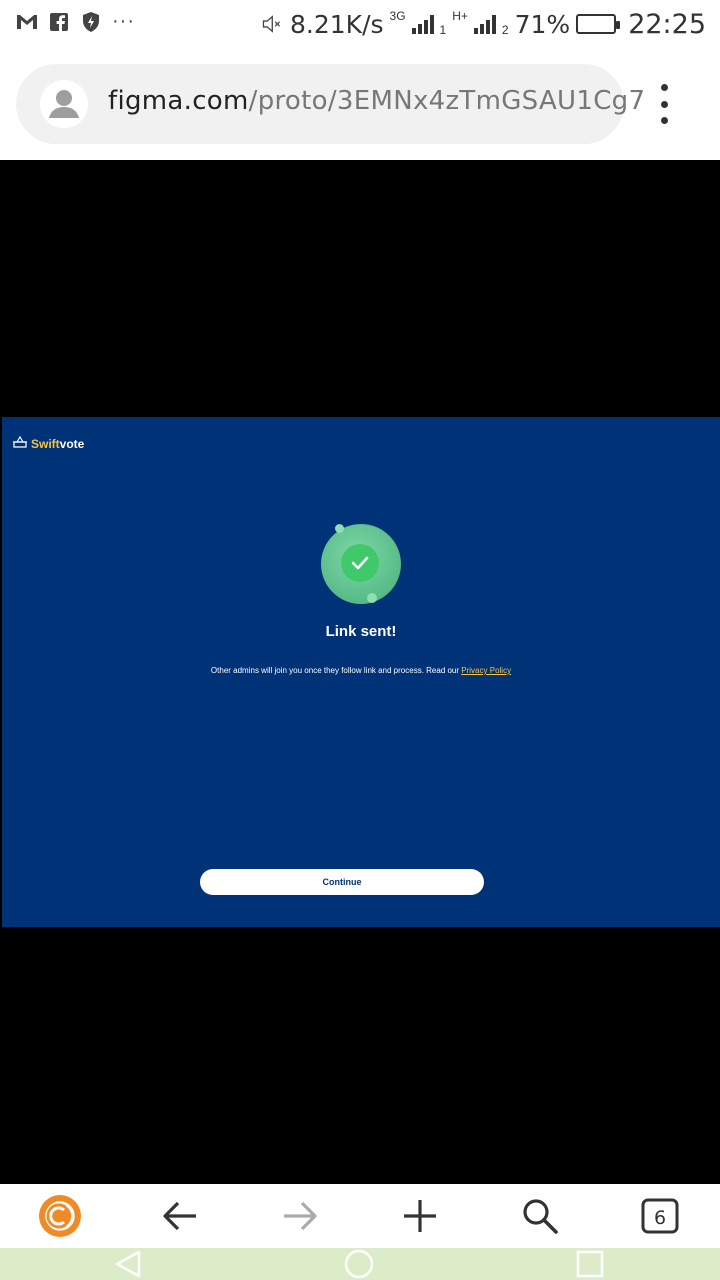 The width and height of the screenshot is (720, 1280). Describe the element at coordinates (300, 1216) in the screenshot. I see `forward-arrow-icon` at that location.